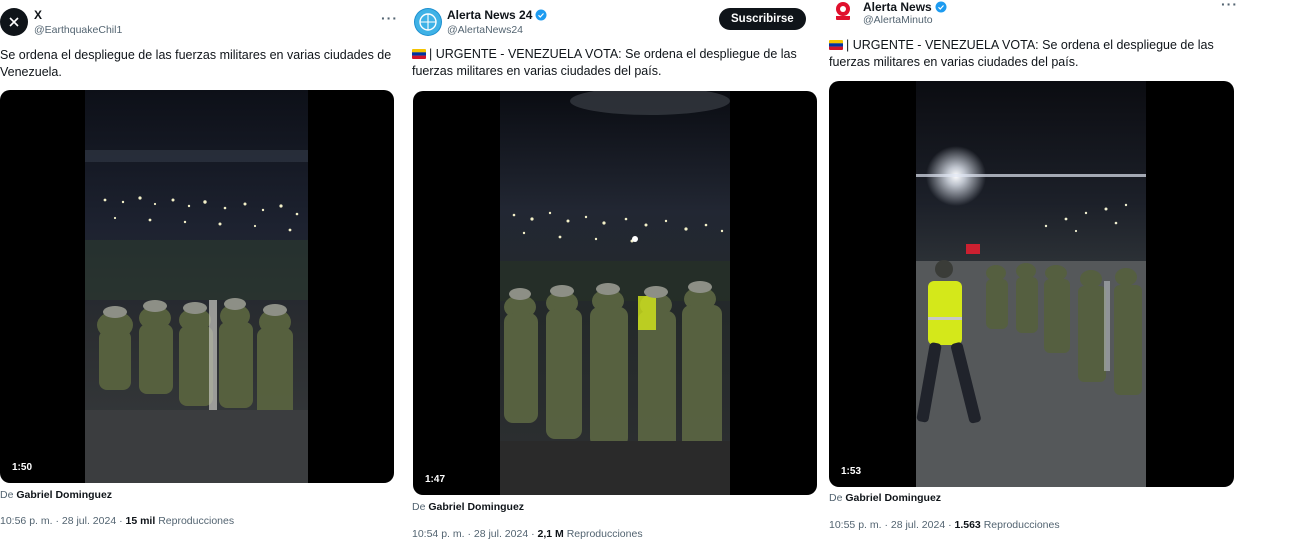 The height and width of the screenshot is (552, 1292). Describe the element at coordinates (140, 521) in the screenshot. I see `view-count: 15 mil` at that location.